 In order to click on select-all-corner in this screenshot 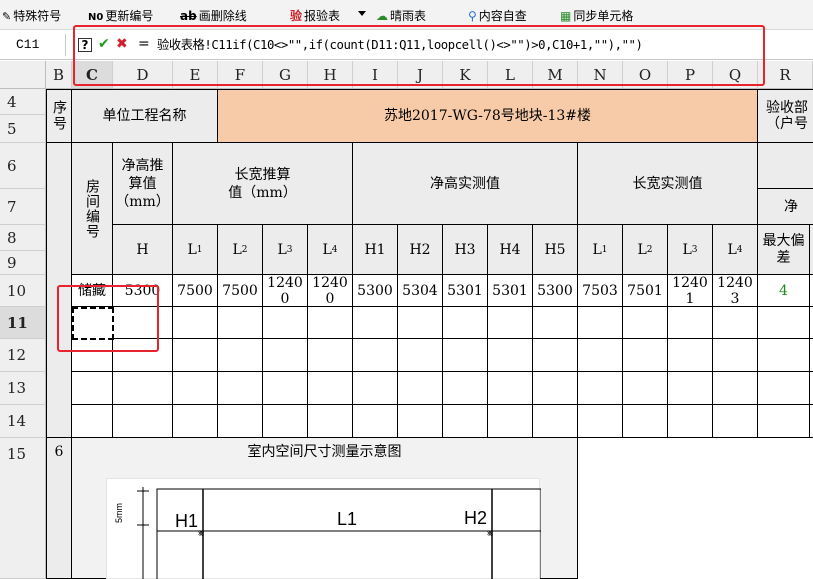, I will do `click(23, 75)`.